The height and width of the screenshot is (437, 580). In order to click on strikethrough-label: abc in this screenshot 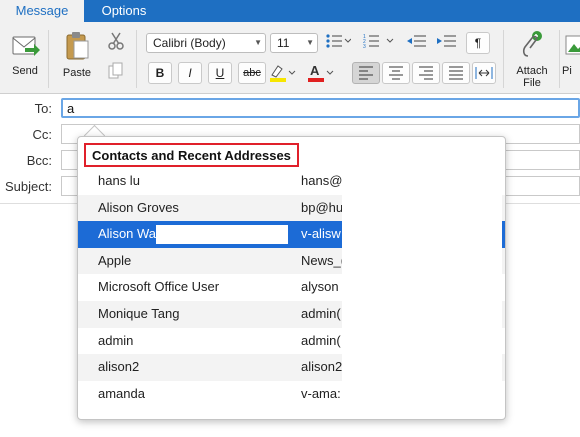, I will do `click(252, 73)`.